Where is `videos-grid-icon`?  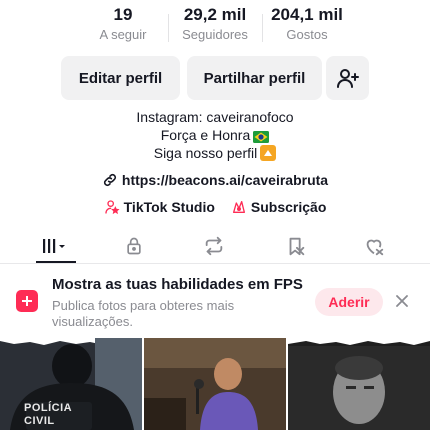 videos-grid-icon is located at coordinates (54, 246).